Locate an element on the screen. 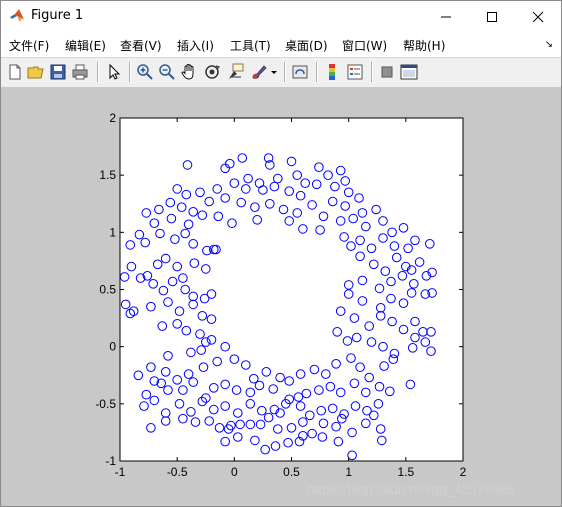 This screenshot has width=562, height=507. data-cursor-button is located at coordinates (236, 72).